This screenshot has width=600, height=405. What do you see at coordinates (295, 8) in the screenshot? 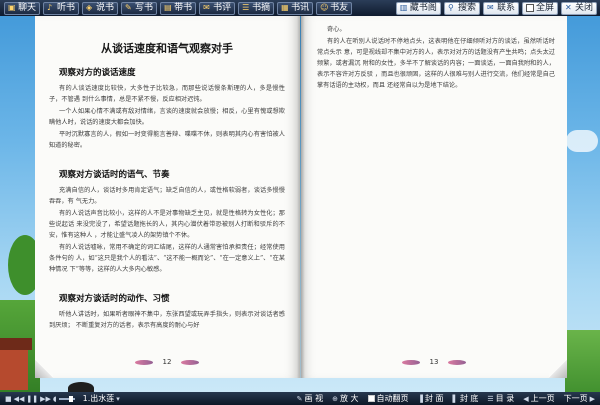
I see `book-news-button: ▦ 书讯` at bounding box center [295, 8].